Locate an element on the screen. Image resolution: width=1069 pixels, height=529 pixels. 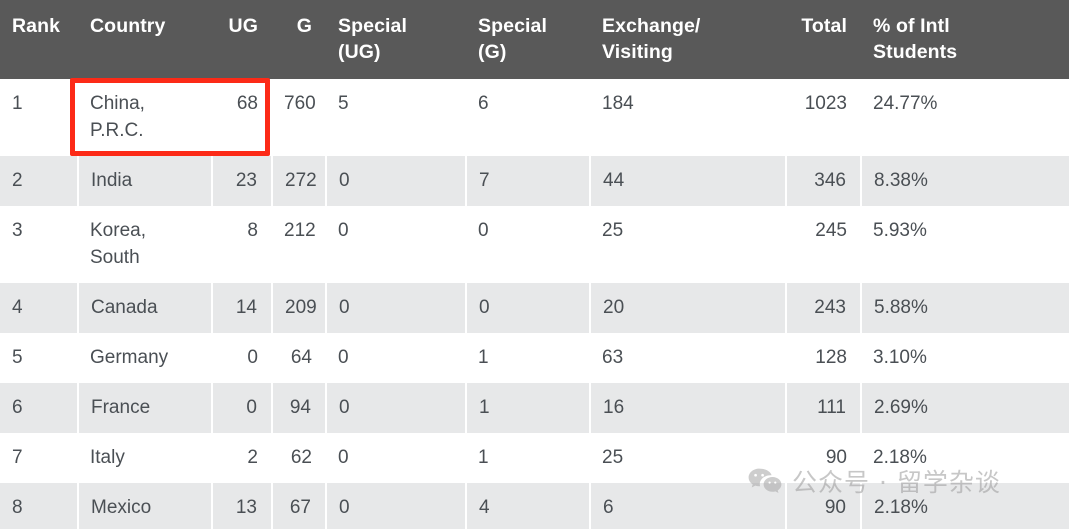
column-header-special-g: Special (G) is located at coordinates (528, 39).